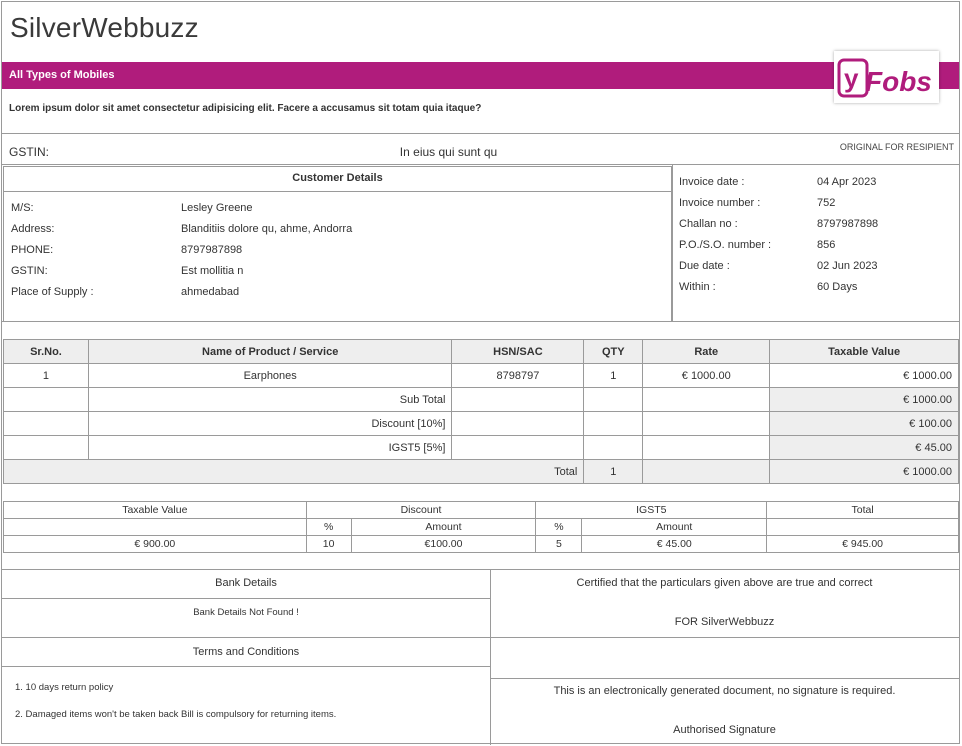 Image resolution: width=962 pixels, height=746 pixels. What do you see at coordinates (864, 447) in the screenshot?
I see `tax-value: € 45.00` at bounding box center [864, 447].